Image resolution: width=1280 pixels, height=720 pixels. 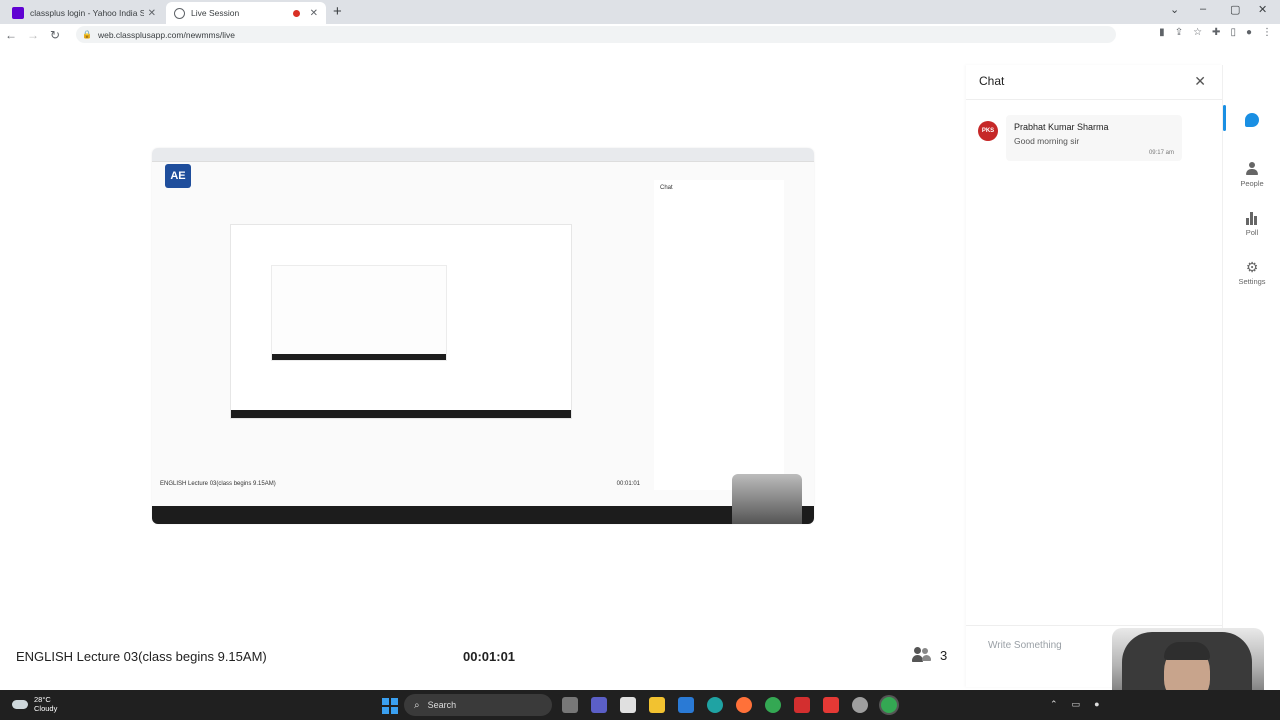 What do you see at coordinates (944, 655) in the screenshot?
I see `participants-number: 3` at bounding box center [944, 655].